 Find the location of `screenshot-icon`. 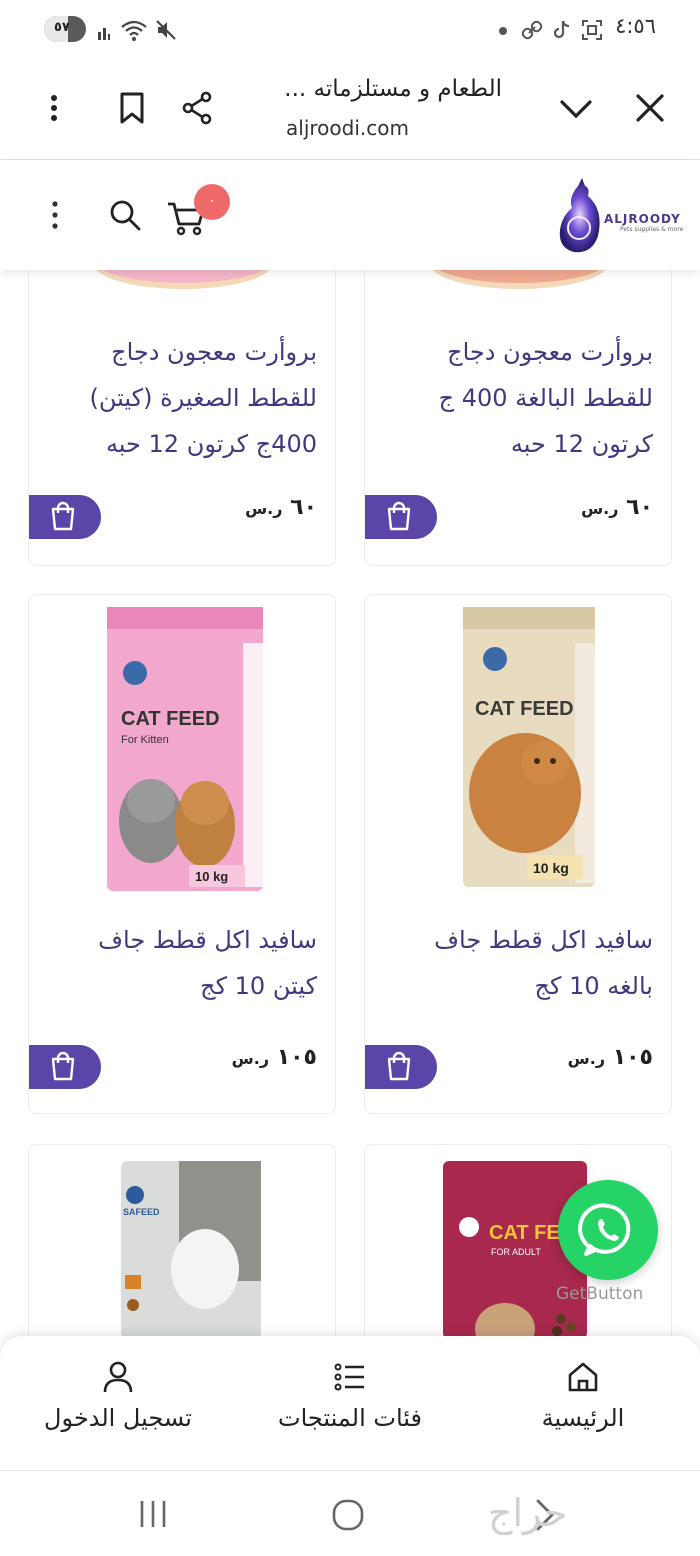

screenshot-icon is located at coordinates (592, 30).